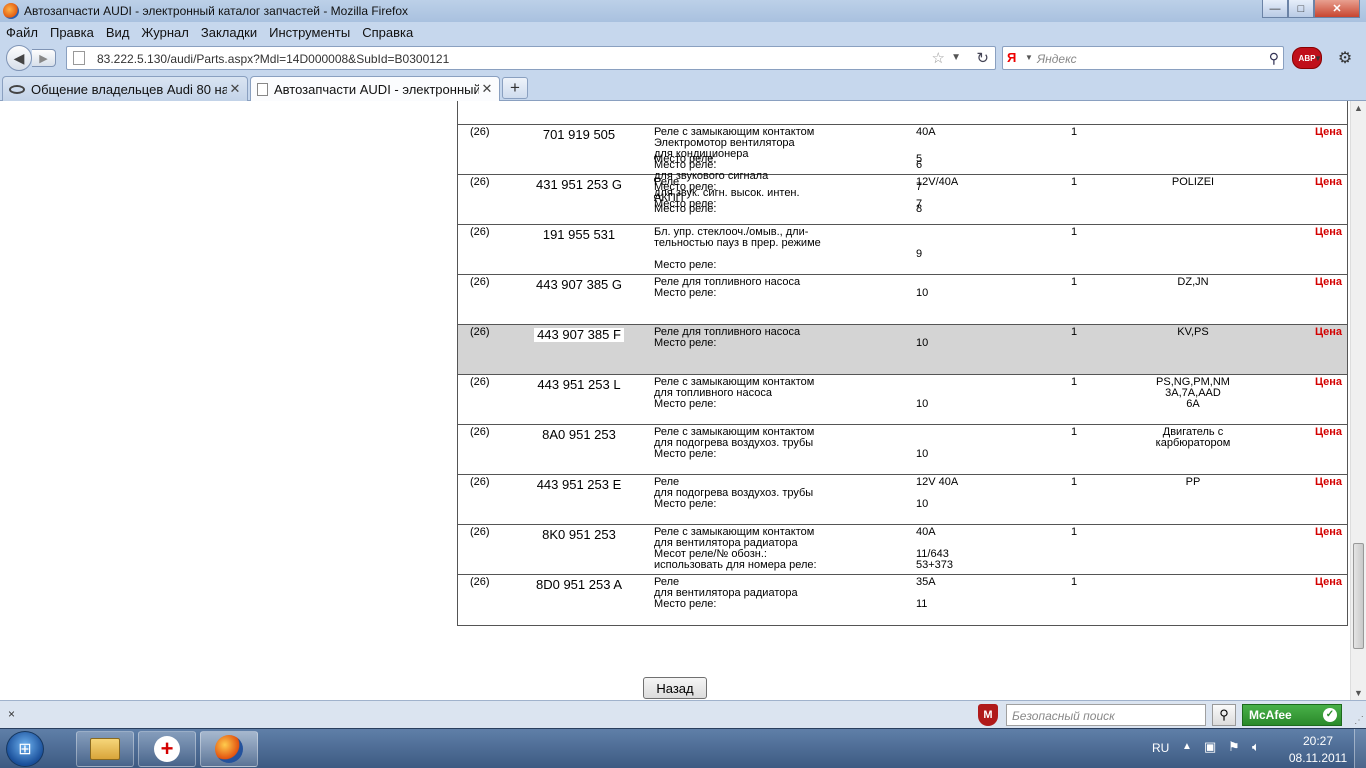 This screenshot has height=768, width=1366. What do you see at coordinates (1359, 720) in the screenshot?
I see `resize-grip-icon: ⋰` at bounding box center [1359, 720].